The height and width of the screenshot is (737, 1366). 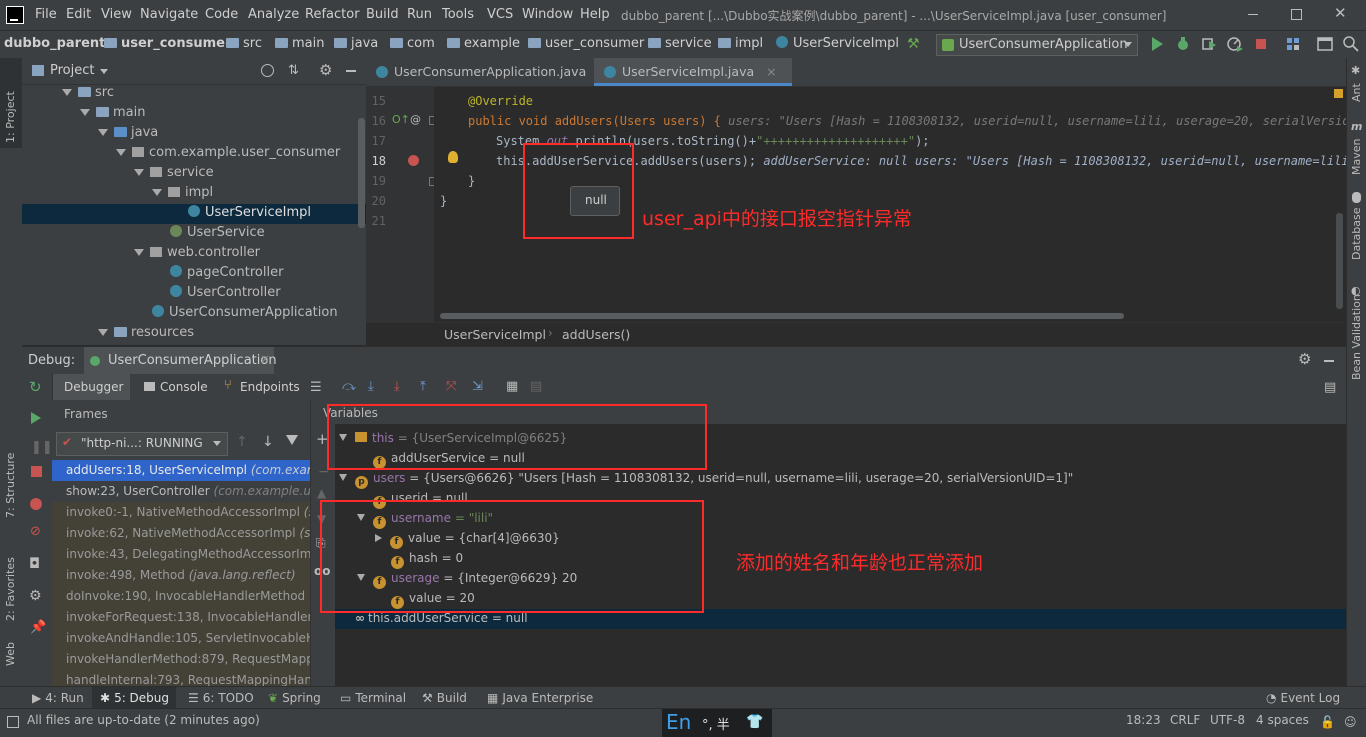 I want to click on restore-icon, so click(x=1296, y=14).